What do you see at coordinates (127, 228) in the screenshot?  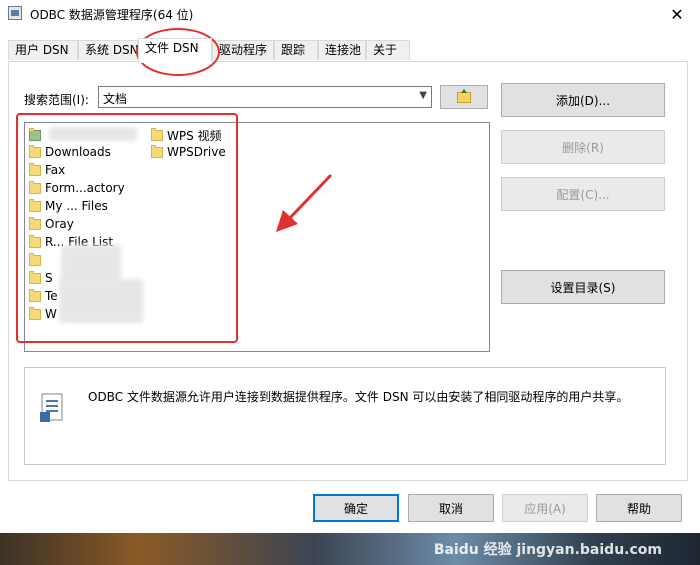 I see `annotation-highlight-rectangle` at bounding box center [127, 228].